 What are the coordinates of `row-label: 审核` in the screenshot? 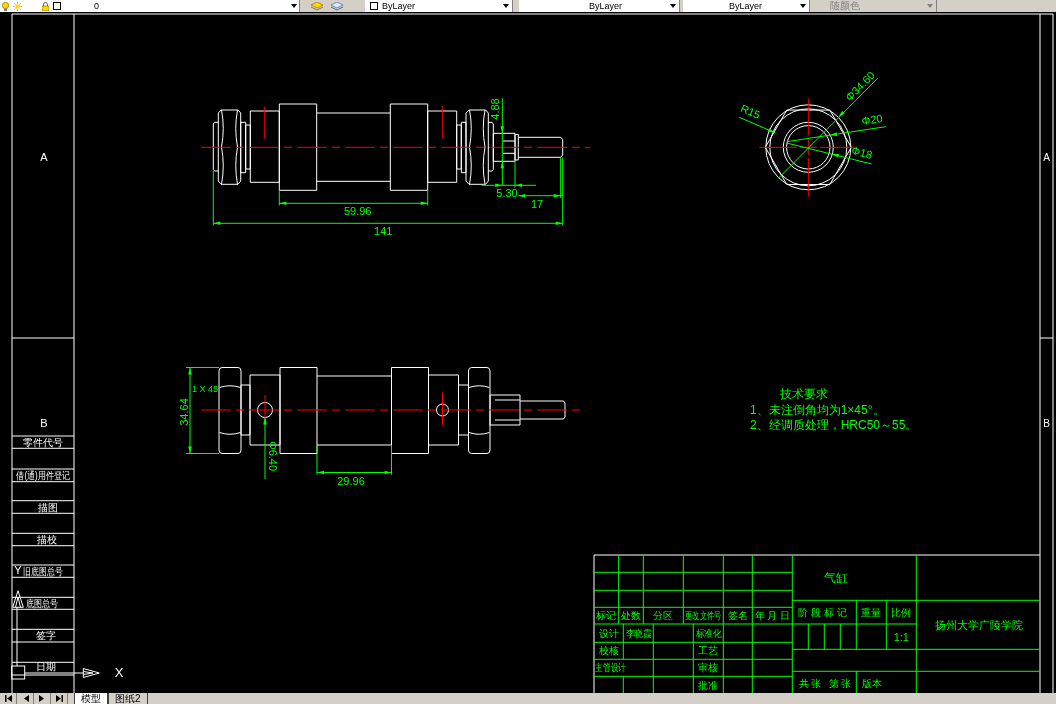 It's located at (708, 668).